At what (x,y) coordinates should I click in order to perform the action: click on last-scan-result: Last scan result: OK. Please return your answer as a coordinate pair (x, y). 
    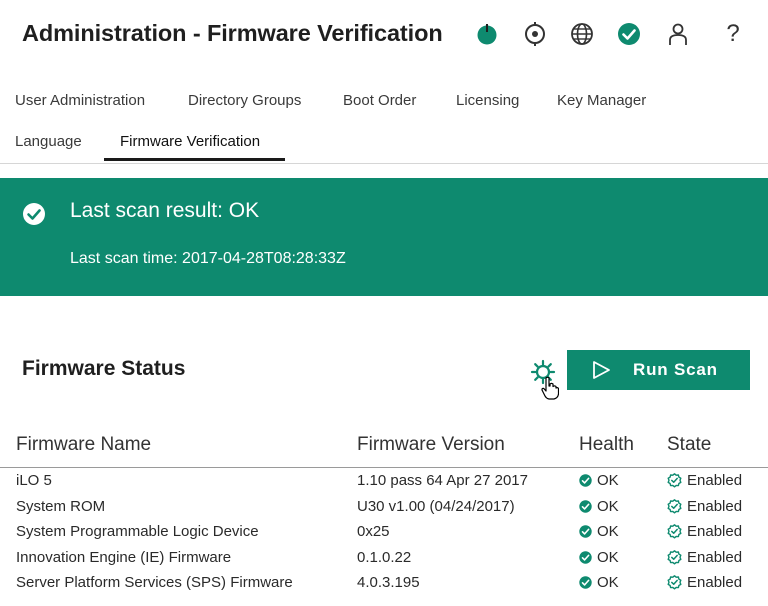
    Looking at the image, I should click on (165, 210).